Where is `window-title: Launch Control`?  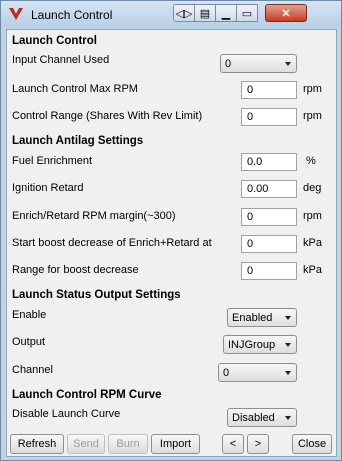
window-title: Launch Control is located at coordinates (72, 15).